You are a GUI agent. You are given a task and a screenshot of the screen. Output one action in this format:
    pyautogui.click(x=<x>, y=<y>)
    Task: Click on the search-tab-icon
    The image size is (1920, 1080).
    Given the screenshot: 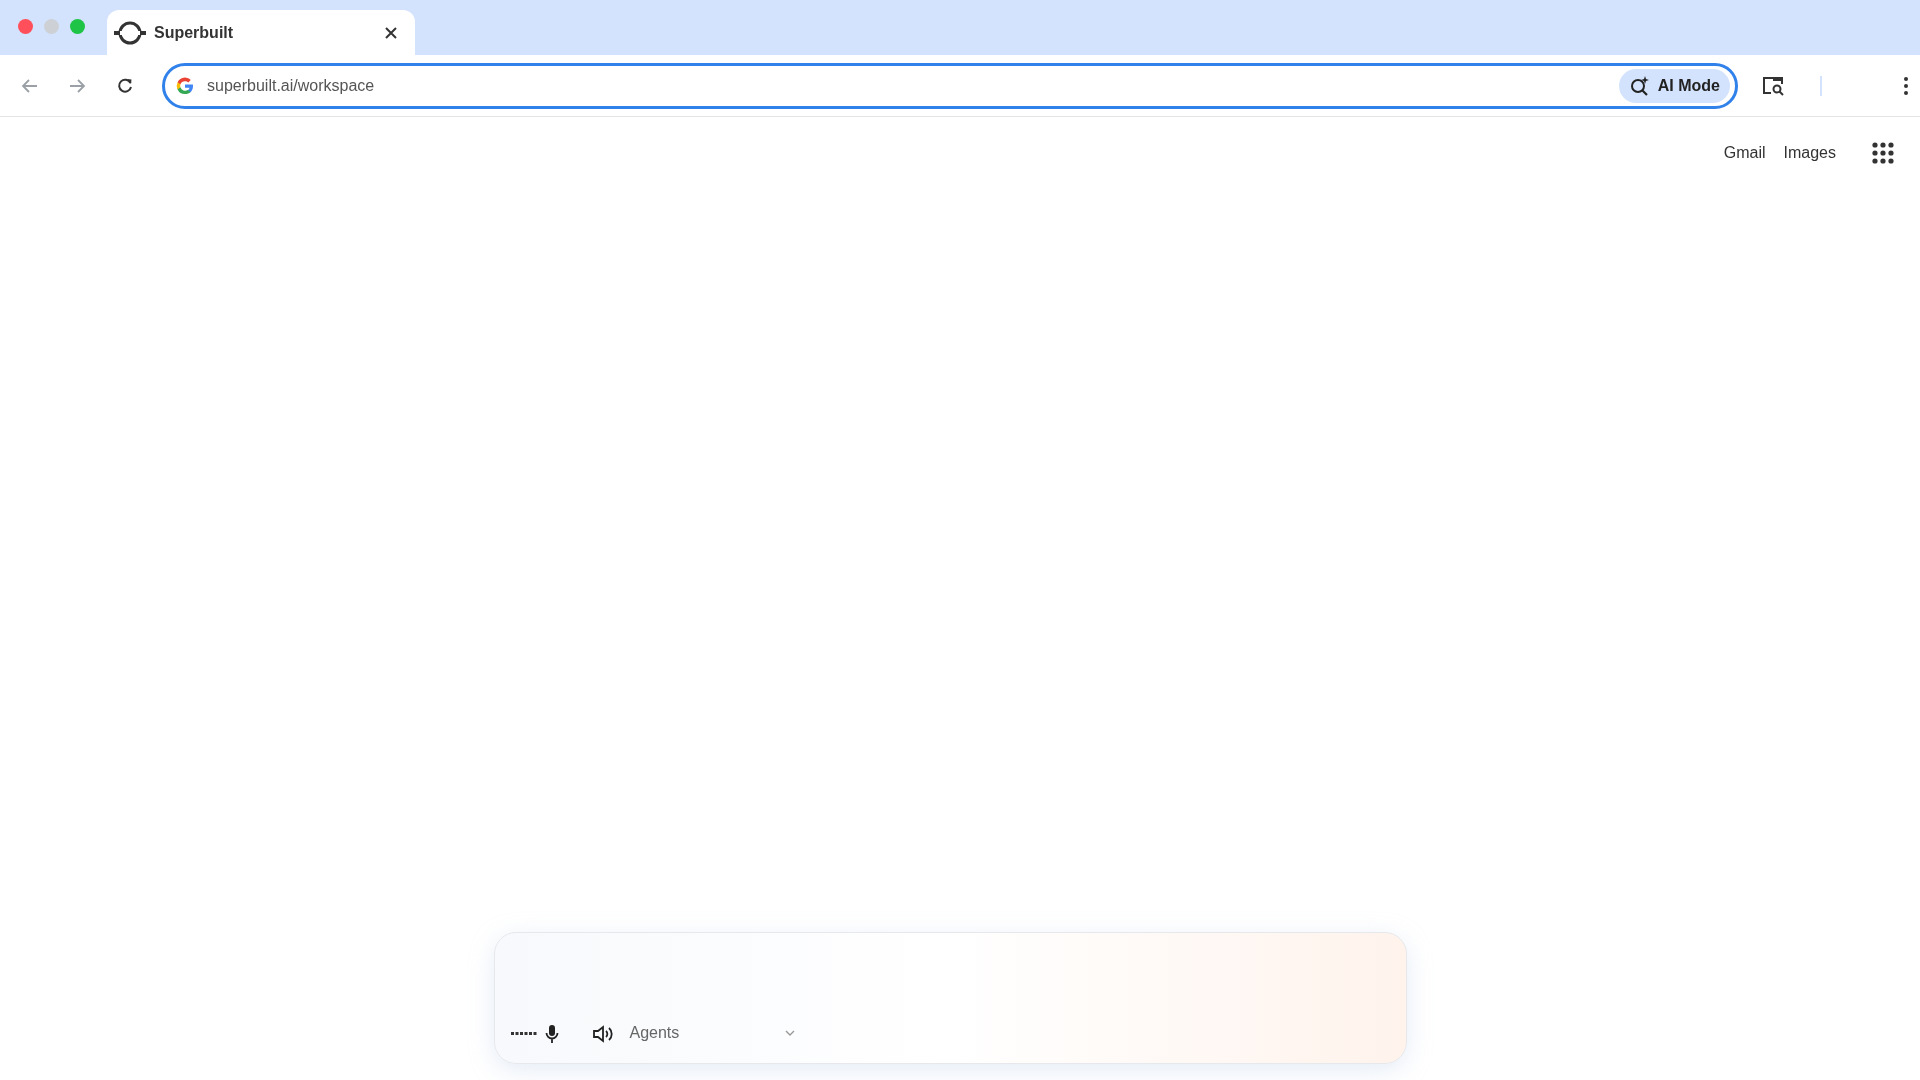 What is the action you would take?
    pyautogui.click(x=1774, y=85)
    